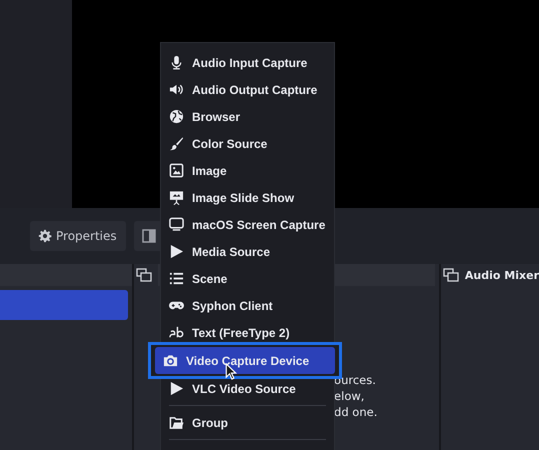  Describe the element at coordinates (176, 116) in the screenshot. I see `globe-icon` at that location.